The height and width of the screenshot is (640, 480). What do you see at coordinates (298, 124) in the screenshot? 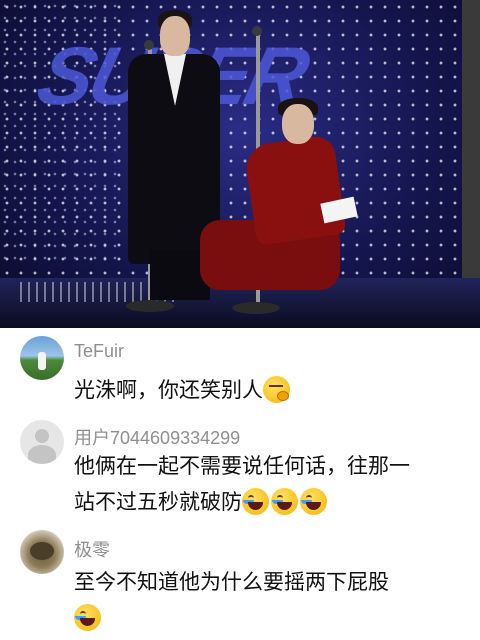
I see `red-suit-face` at bounding box center [298, 124].